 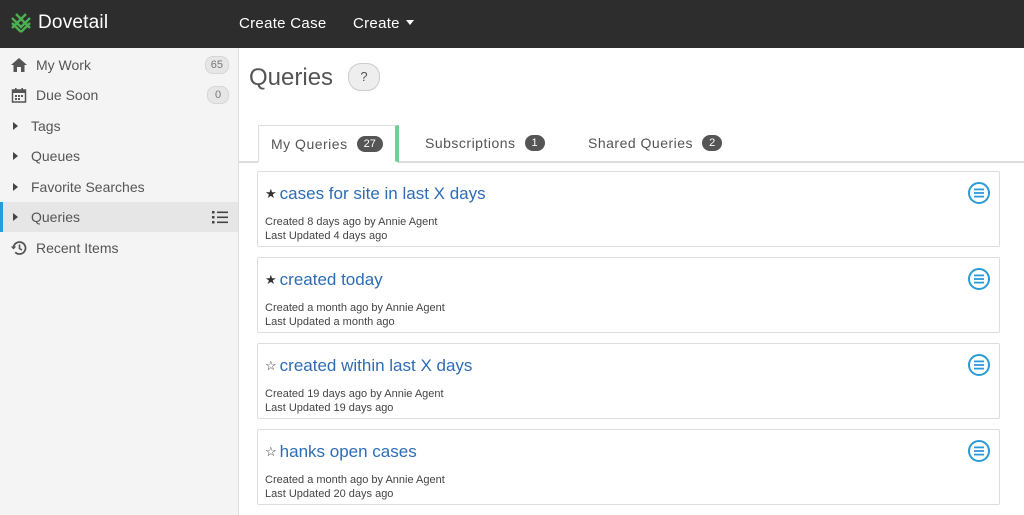 I want to click on sidebar-item-queues: Queues, so click(x=119, y=156).